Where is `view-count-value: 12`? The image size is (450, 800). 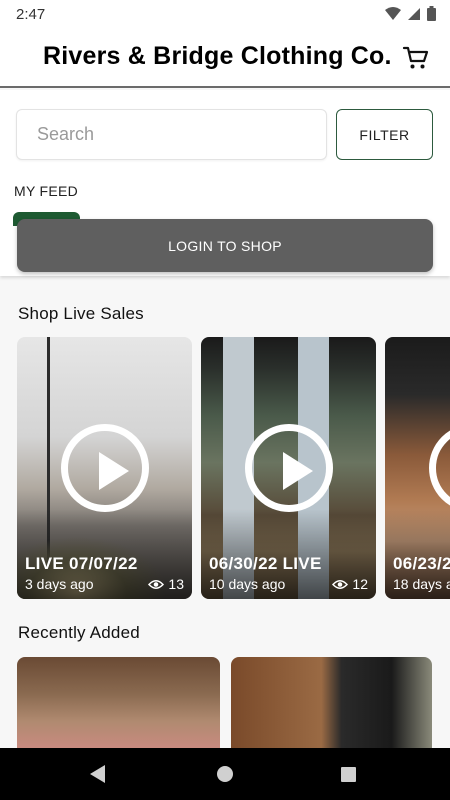 view-count-value: 12 is located at coordinates (360, 584).